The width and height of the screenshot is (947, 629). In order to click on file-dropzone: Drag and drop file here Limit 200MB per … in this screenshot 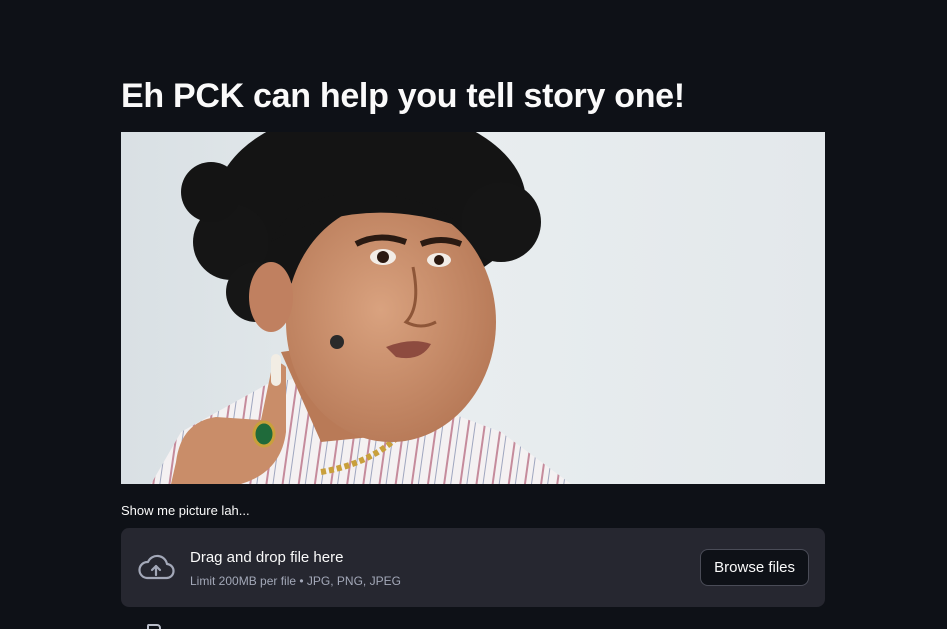, I will do `click(473, 567)`.